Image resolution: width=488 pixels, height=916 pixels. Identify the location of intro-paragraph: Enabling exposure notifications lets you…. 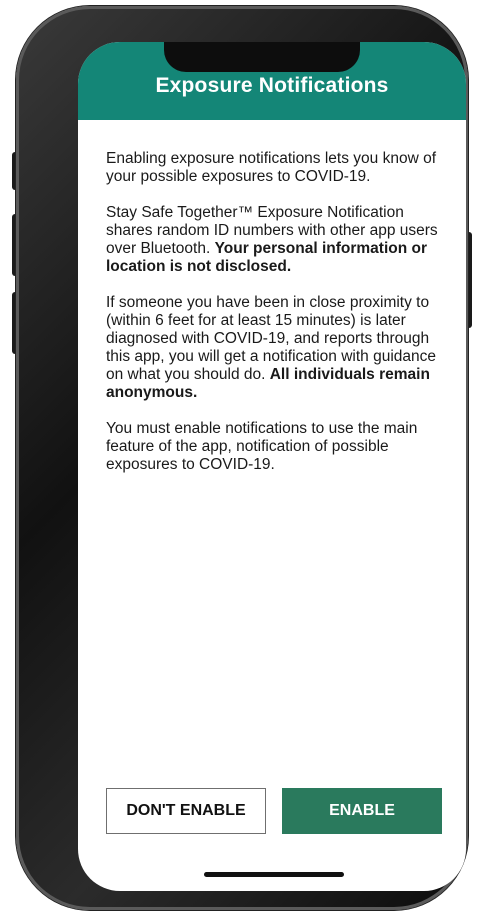
(271, 167).